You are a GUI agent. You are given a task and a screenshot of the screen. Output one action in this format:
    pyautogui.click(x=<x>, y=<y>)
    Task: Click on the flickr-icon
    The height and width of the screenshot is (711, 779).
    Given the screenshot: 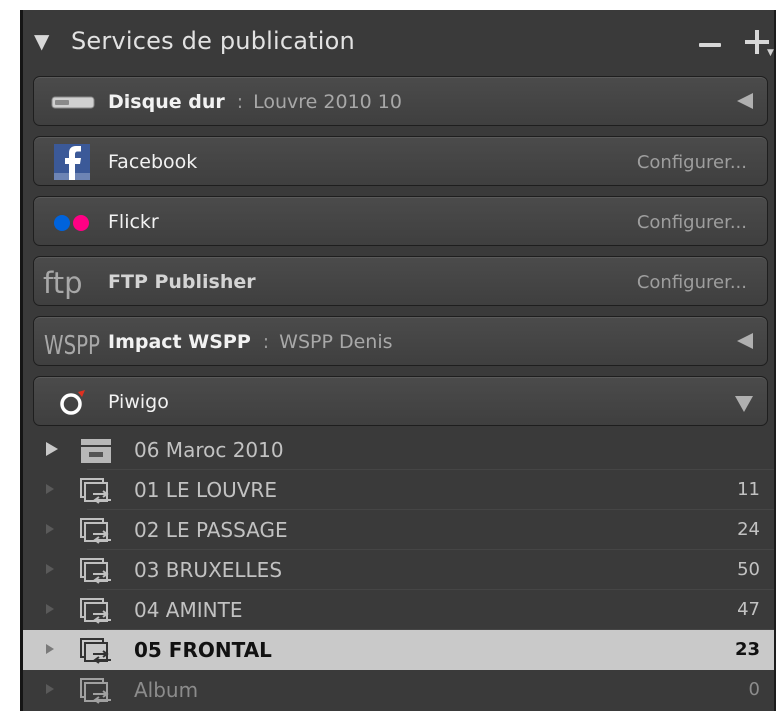 What is the action you would take?
    pyautogui.click(x=73, y=222)
    